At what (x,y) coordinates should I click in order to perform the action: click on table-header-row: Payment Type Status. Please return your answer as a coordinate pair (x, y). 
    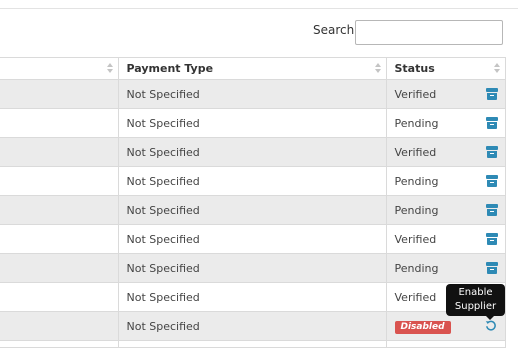
    Looking at the image, I should click on (253, 68).